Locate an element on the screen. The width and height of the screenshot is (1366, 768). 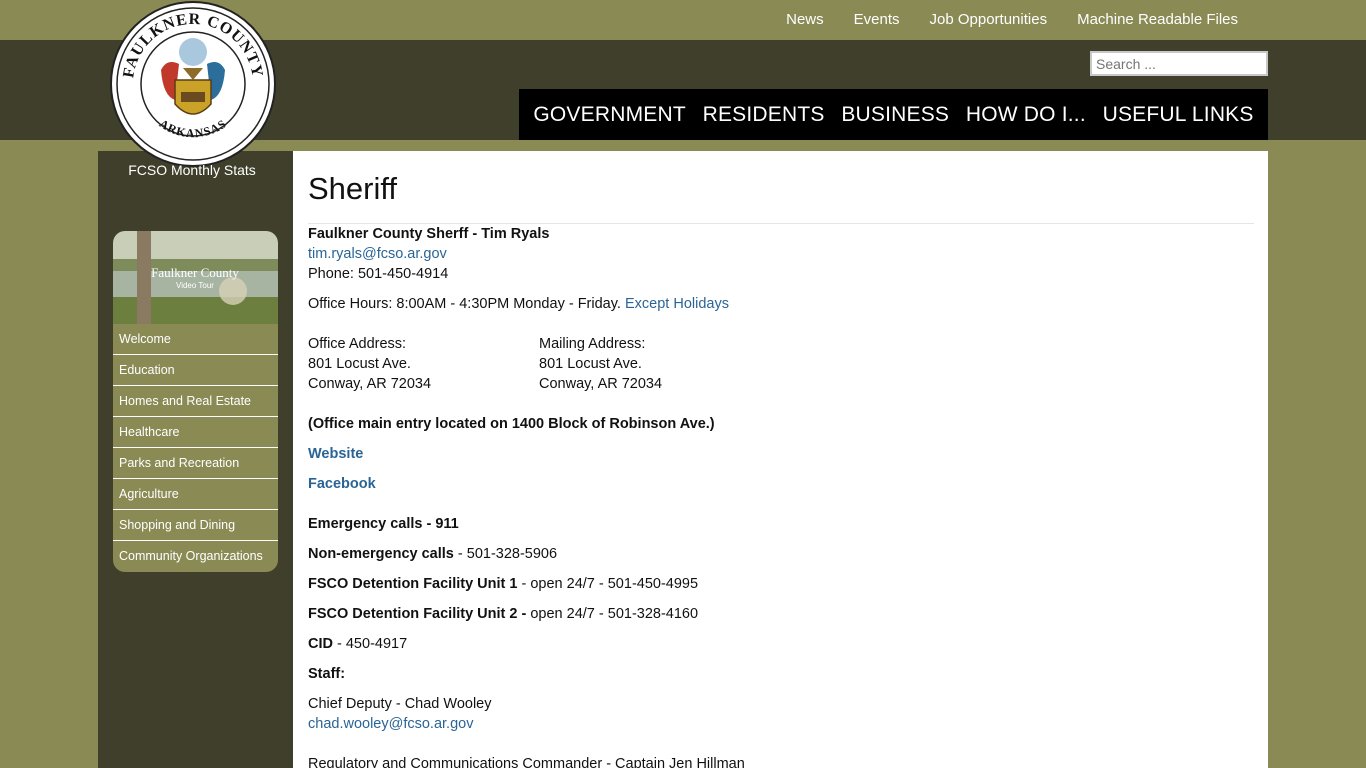
mailing-address-line2: Conway, AR 72034 is located at coordinates (601, 384).